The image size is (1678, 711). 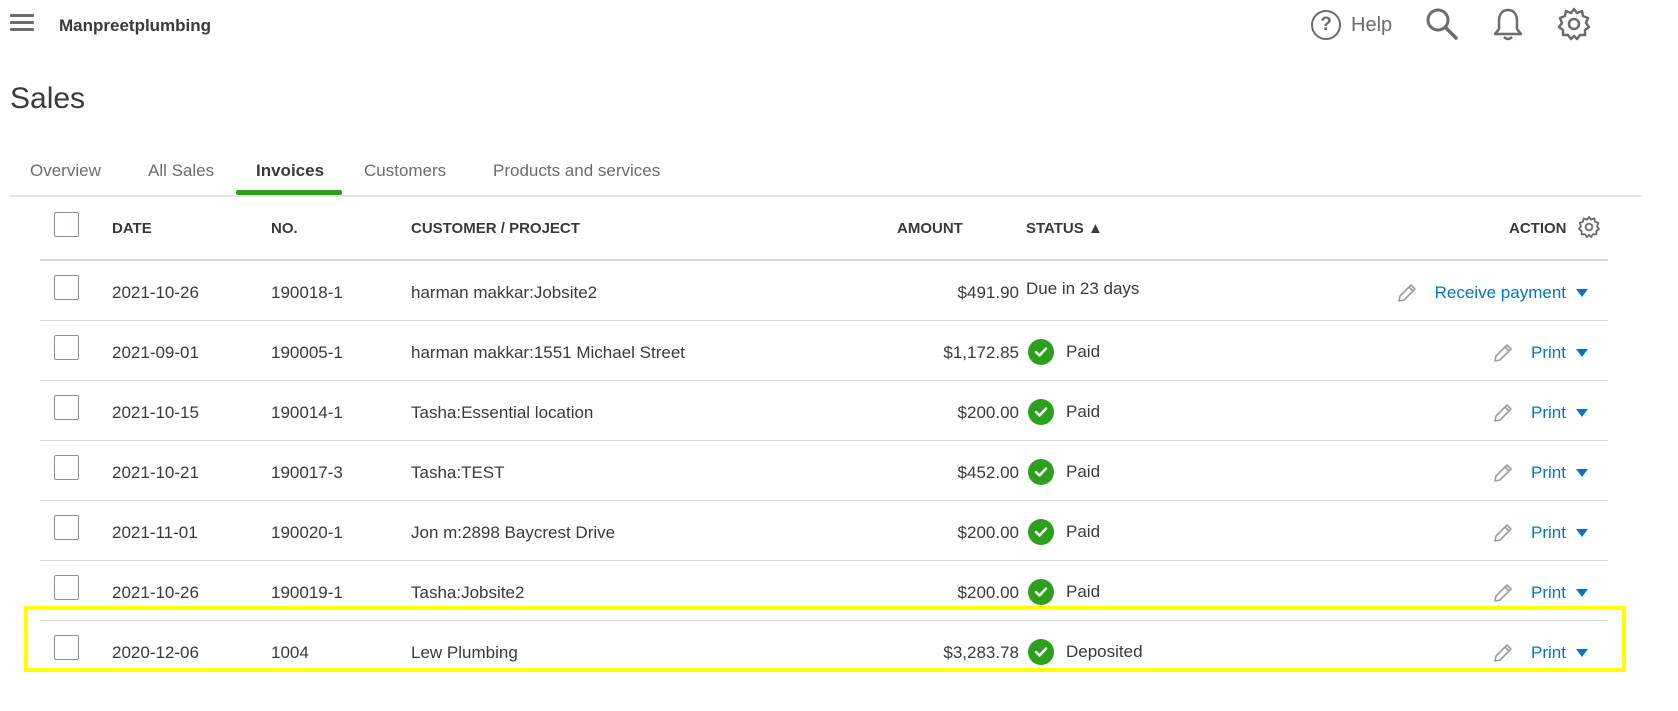 What do you see at coordinates (1589, 227) in the screenshot?
I see `table-settings-gear-icon` at bounding box center [1589, 227].